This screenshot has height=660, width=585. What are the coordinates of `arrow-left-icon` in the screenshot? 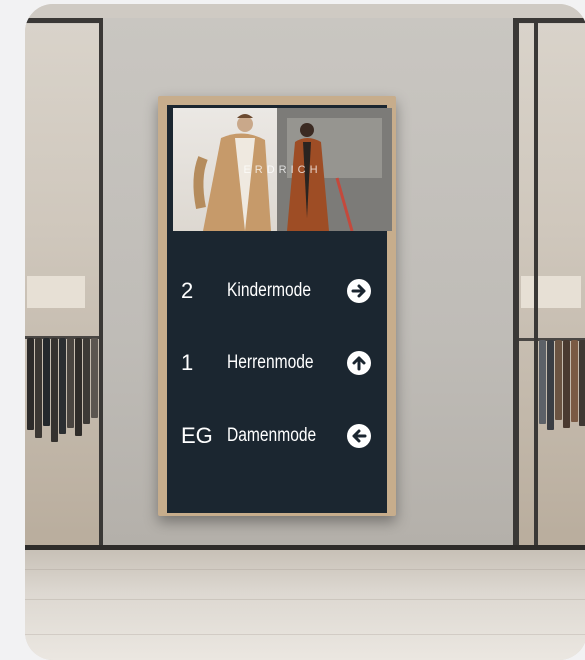 It's located at (359, 436).